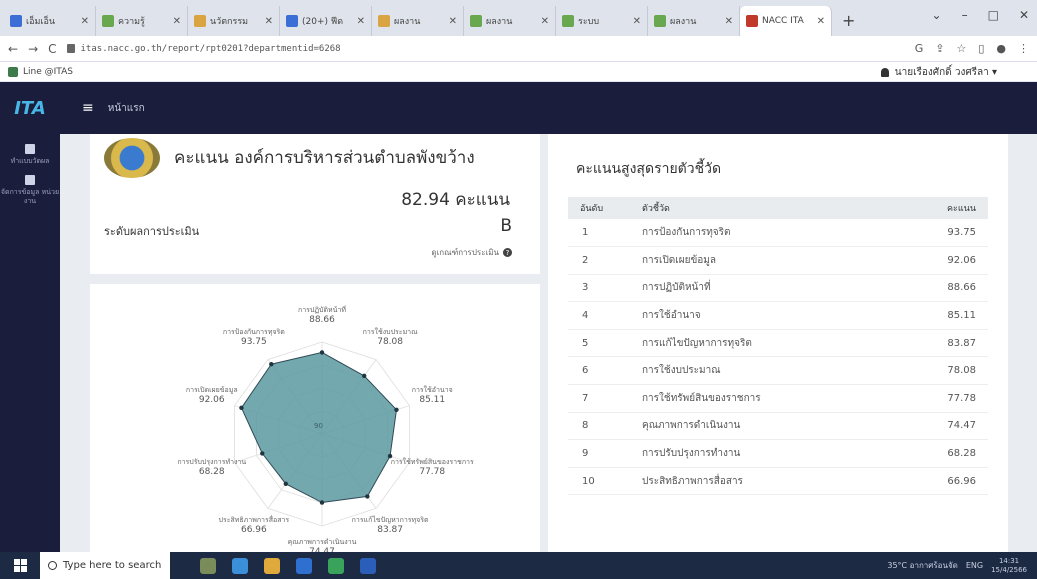 Image resolution: width=1037 pixels, height=579 pixels. What do you see at coordinates (212, 461) in the screenshot?
I see `radar-axis-name: การปรับปรุงการทำงาน` at bounding box center [212, 461].